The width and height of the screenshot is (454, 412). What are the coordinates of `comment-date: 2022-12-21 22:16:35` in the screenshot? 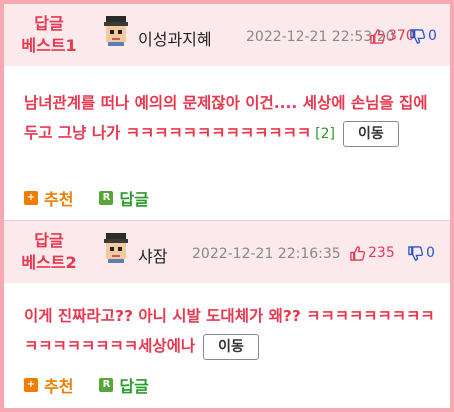 It's located at (266, 254).